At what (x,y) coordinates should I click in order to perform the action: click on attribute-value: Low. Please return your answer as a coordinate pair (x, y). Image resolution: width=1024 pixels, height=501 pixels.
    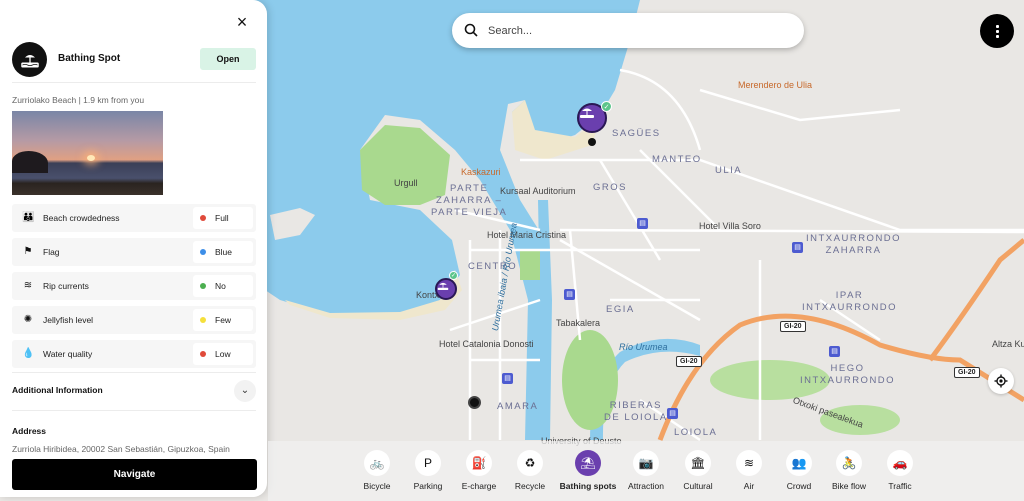
    Looking at the image, I should click on (223, 354).